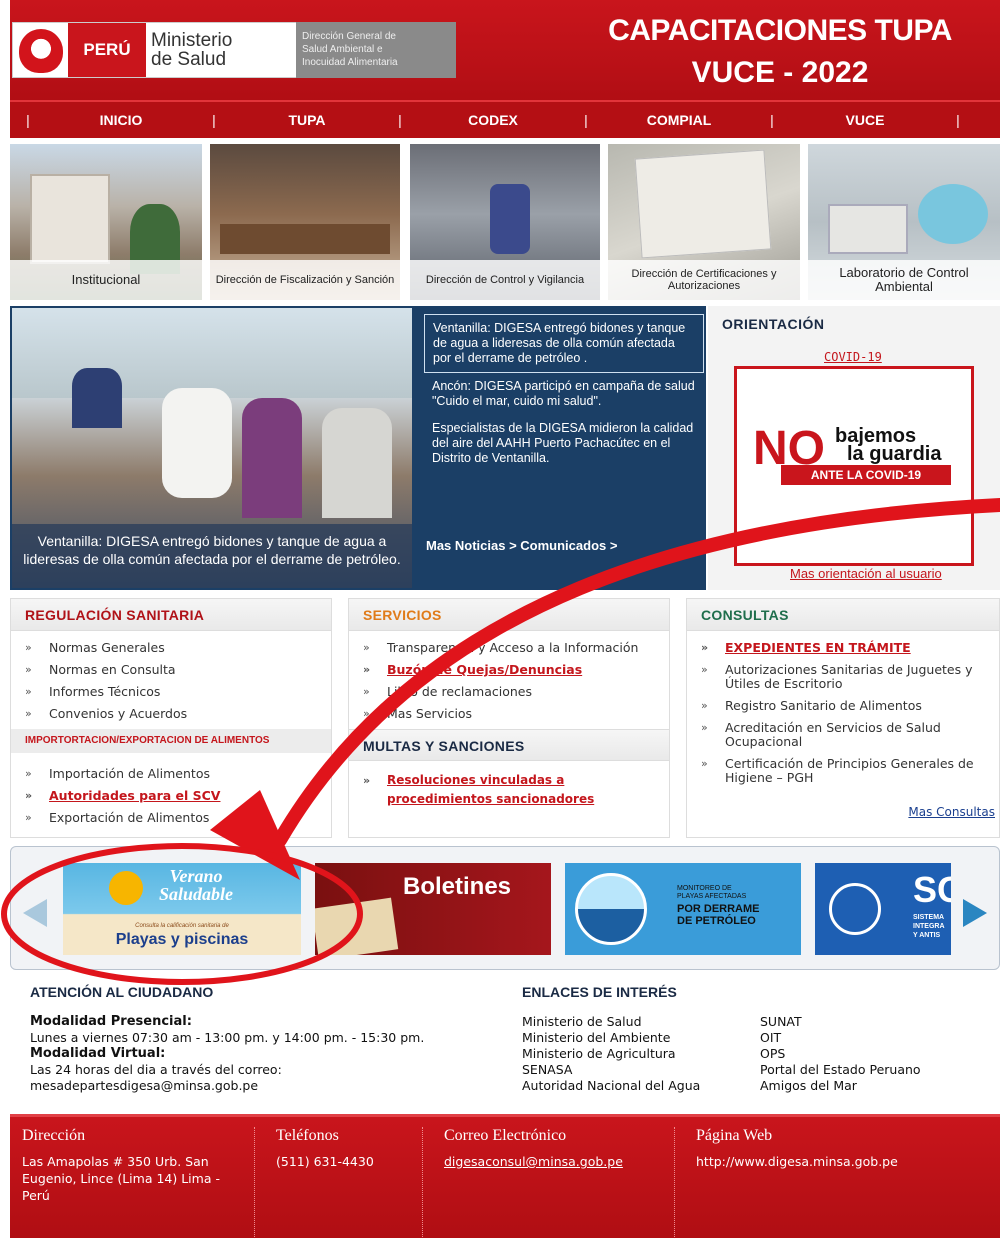 This screenshot has width=1000, height=1238. What do you see at coordinates (192, 50) in the screenshot?
I see `ministry-label: Ministerio de Salud` at bounding box center [192, 50].